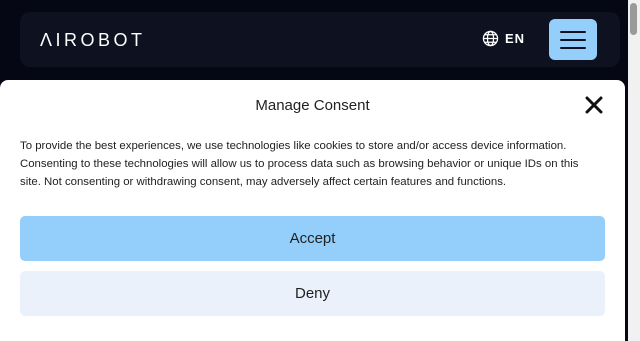 This screenshot has height=341, width=640. Describe the element at coordinates (312, 105) in the screenshot. I see `modal-title: Manage Consent` at that location.